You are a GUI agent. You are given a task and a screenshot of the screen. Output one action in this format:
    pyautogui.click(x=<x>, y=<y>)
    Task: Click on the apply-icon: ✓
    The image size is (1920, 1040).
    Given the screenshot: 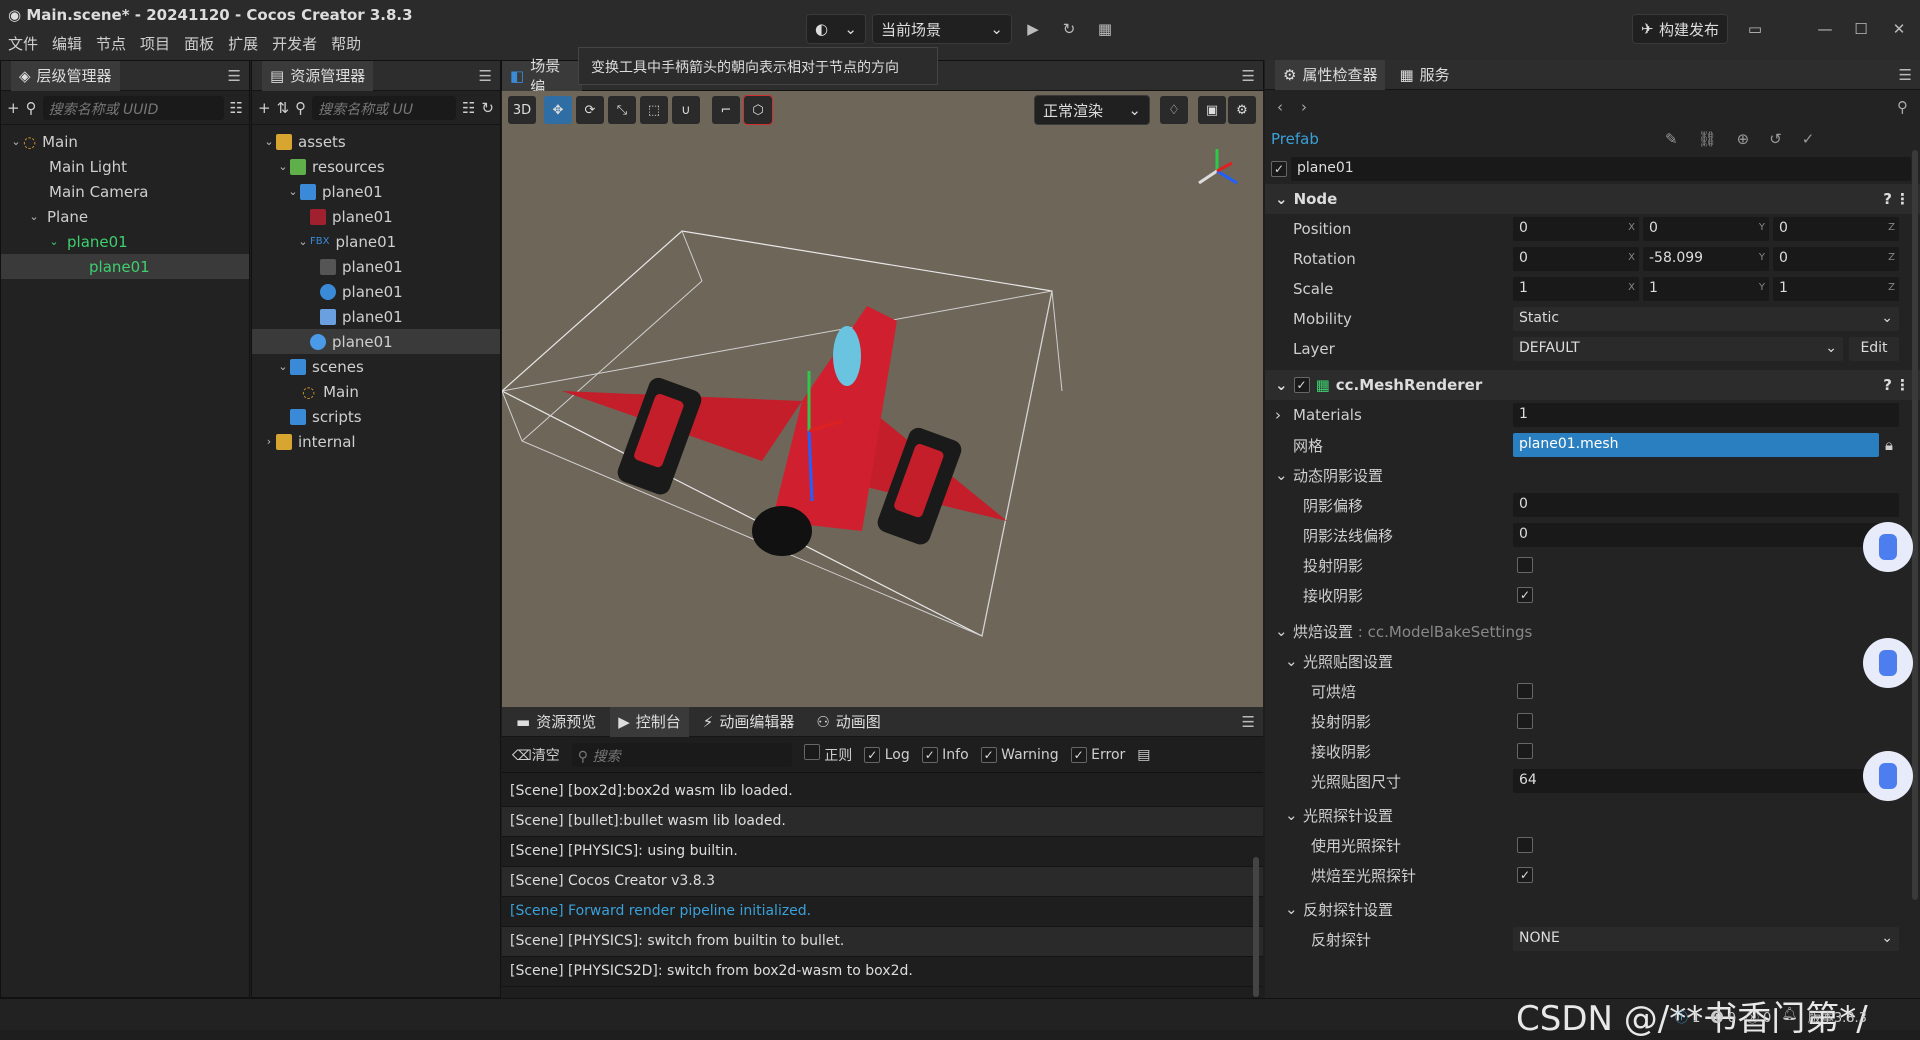 What is the action you would take?
    pyautogui.click(x=1808, y=139)
    